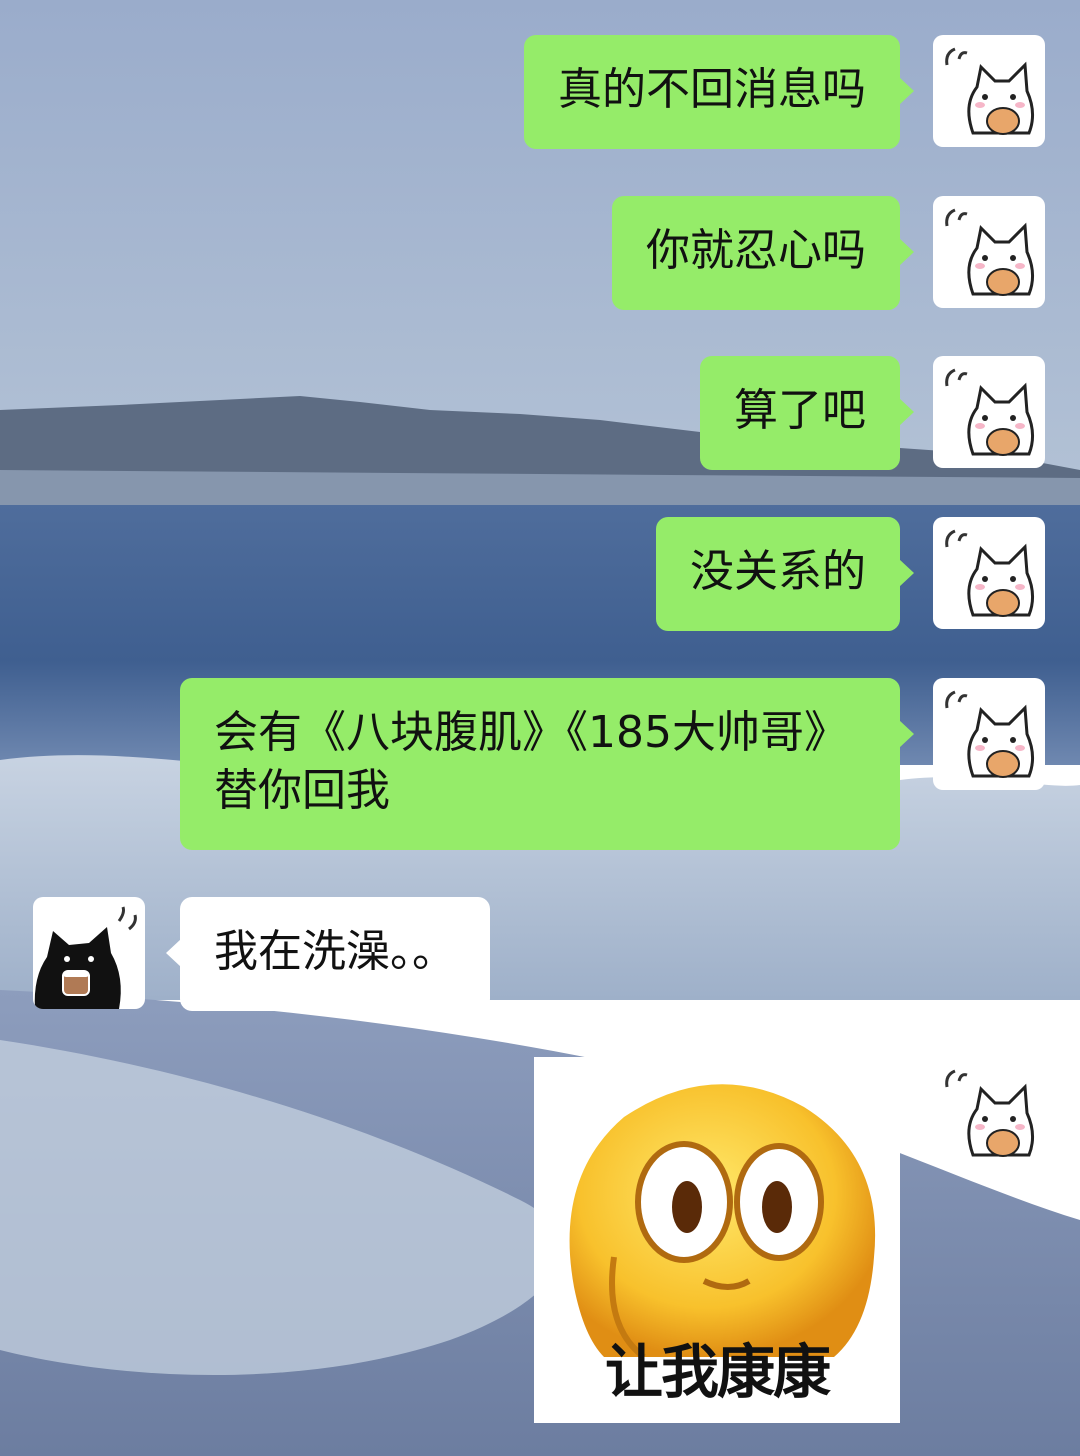 The height and width of the screenshot is (1456, 1080). I want to click on chat-message-bubble: 我在洗澡。。, so click(328, 954).